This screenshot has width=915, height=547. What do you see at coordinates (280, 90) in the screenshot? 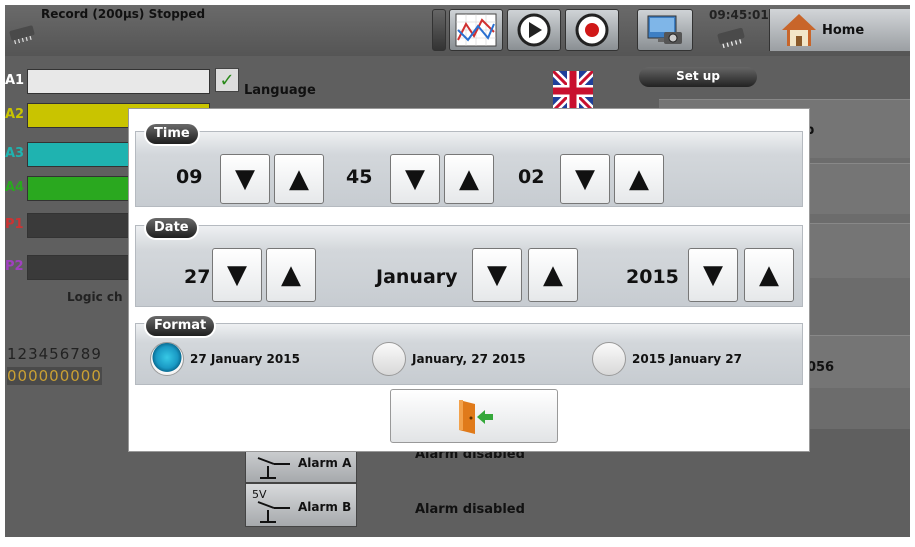
I see `language-label: Language` at bounding box center [280, 90].